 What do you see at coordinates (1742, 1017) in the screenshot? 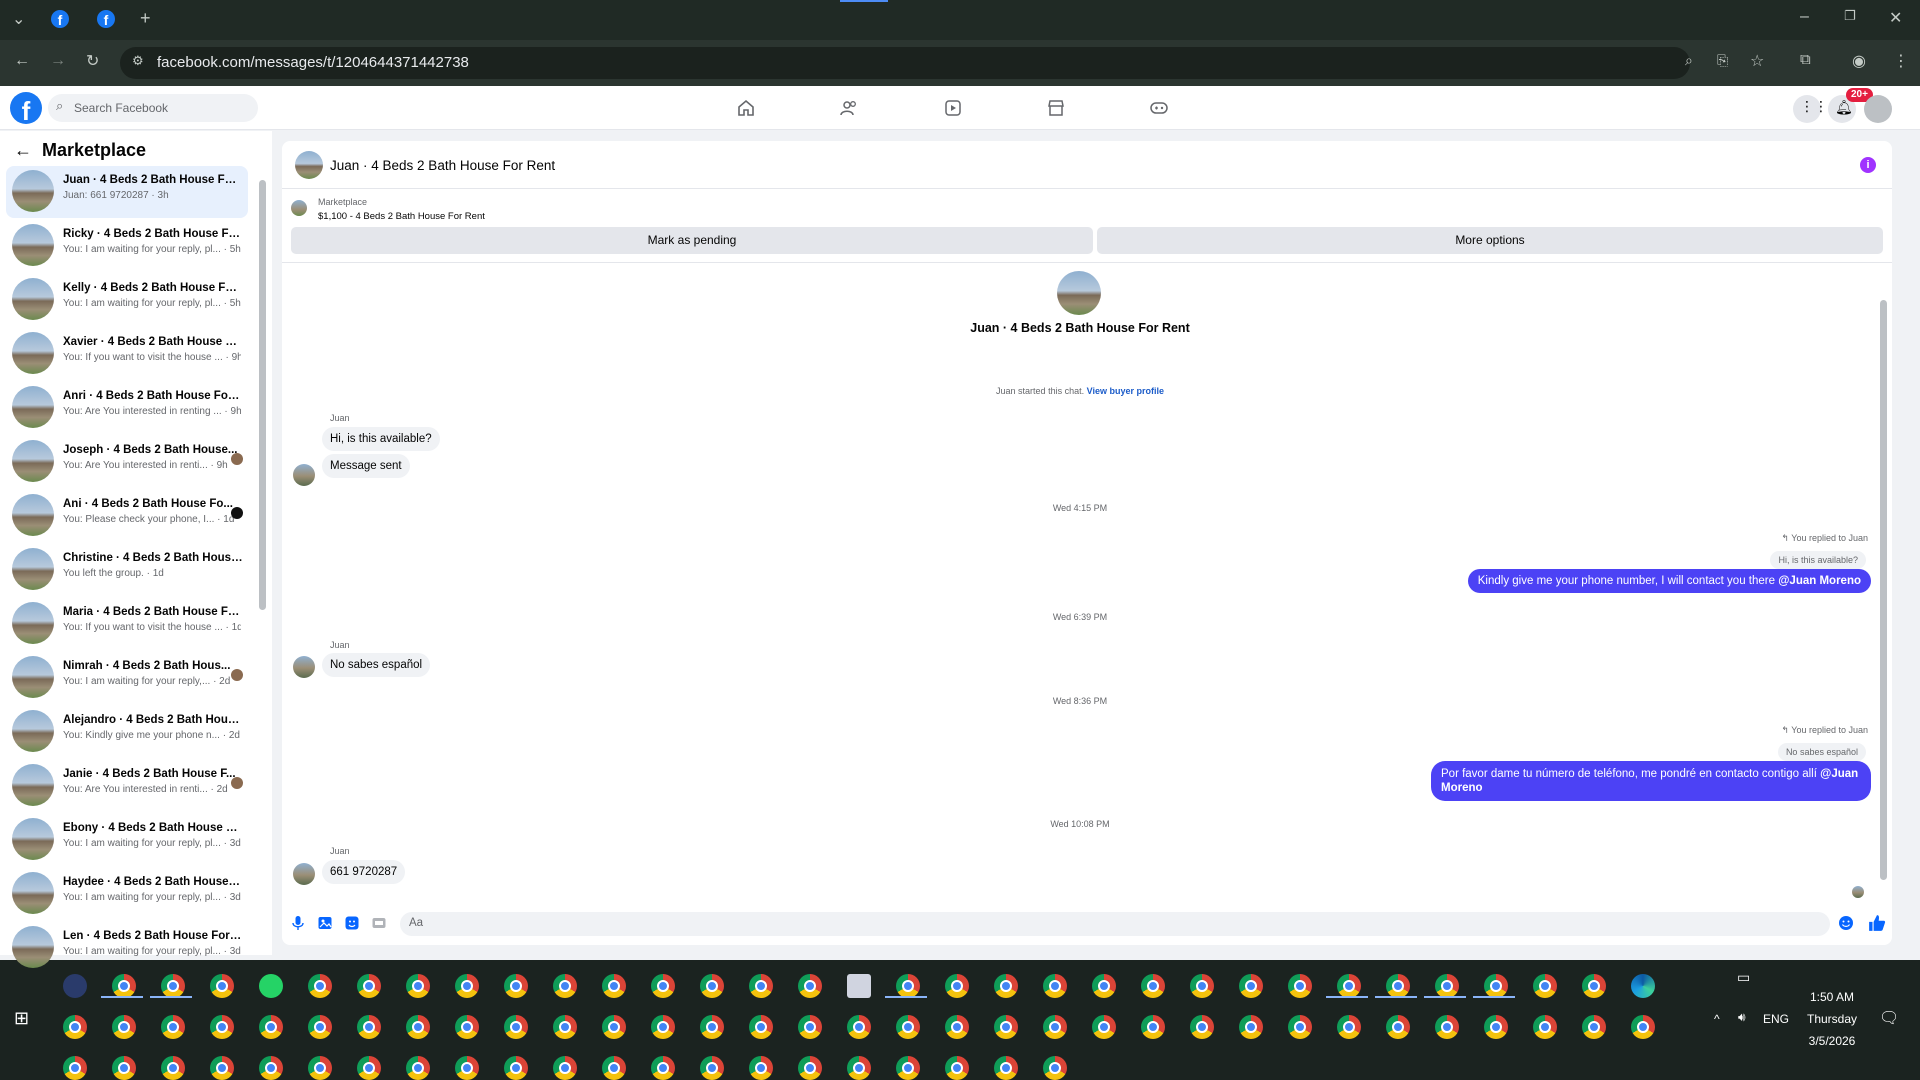
I see `volume-icon: 🔊︎` at bounding box center [1742, 1017].